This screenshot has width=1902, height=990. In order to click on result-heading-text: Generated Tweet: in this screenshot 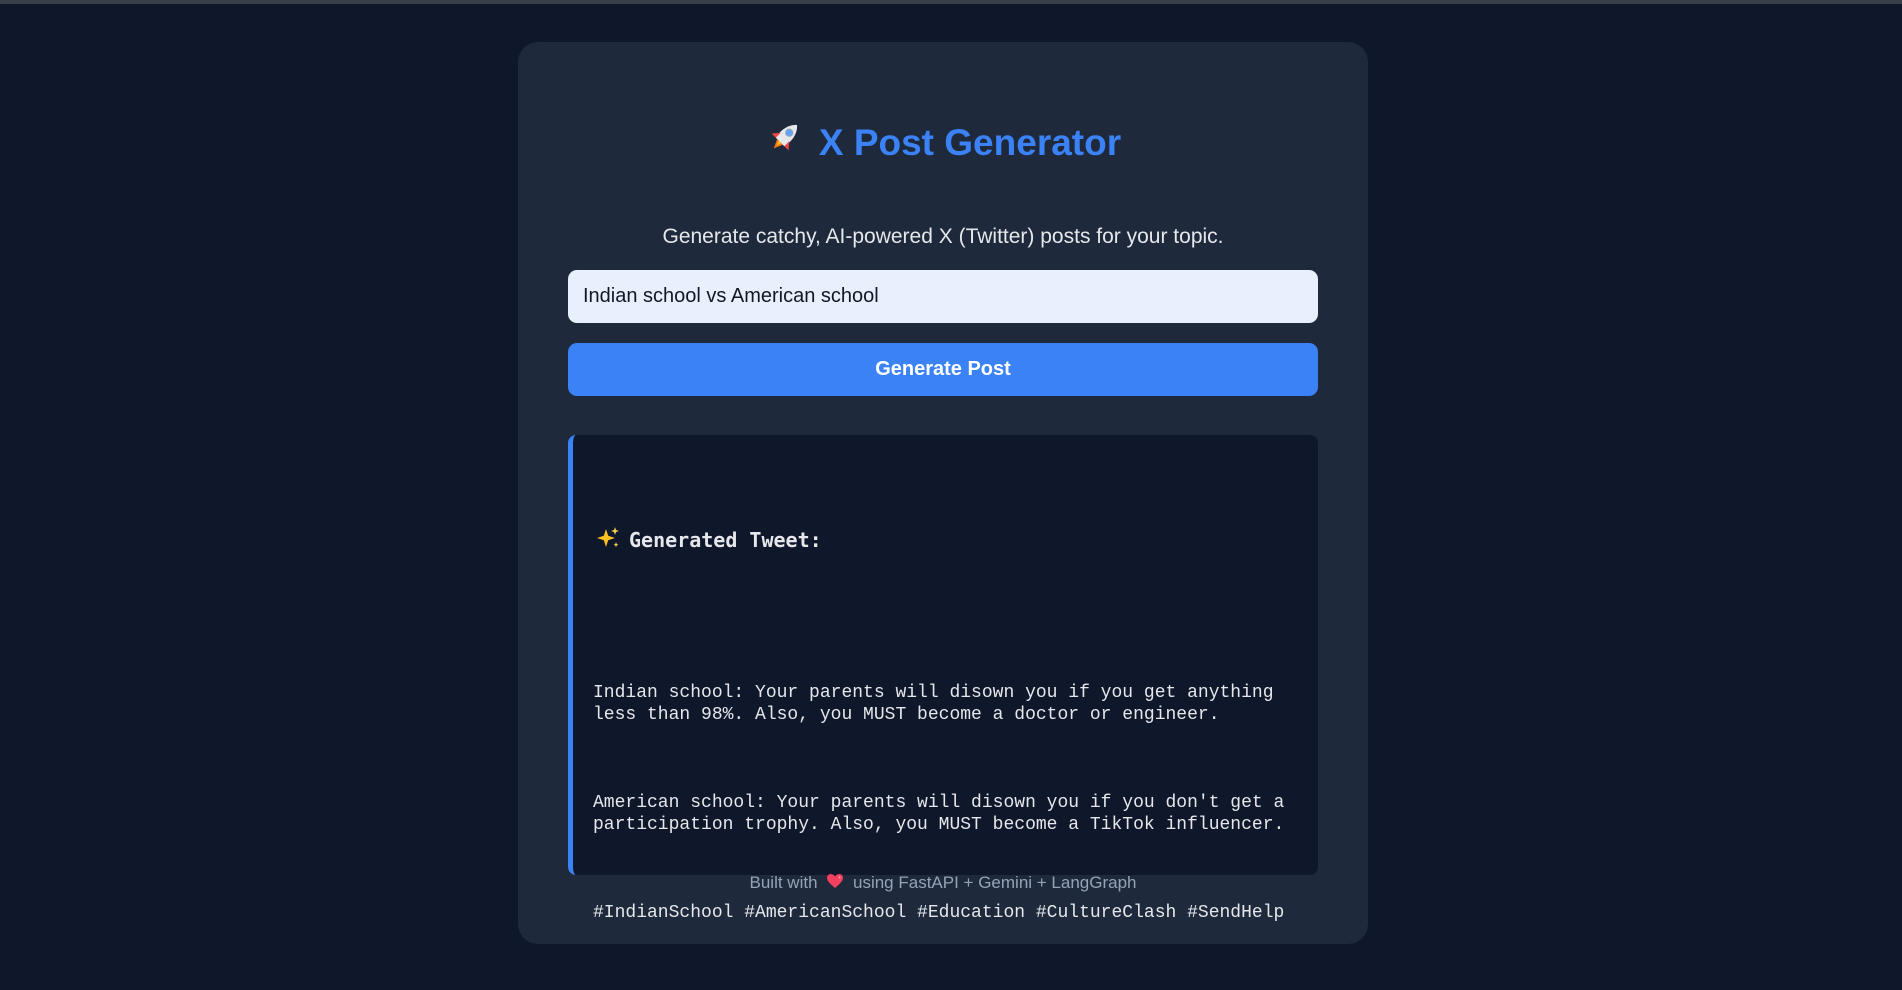, I will do `click(725, 540)`.